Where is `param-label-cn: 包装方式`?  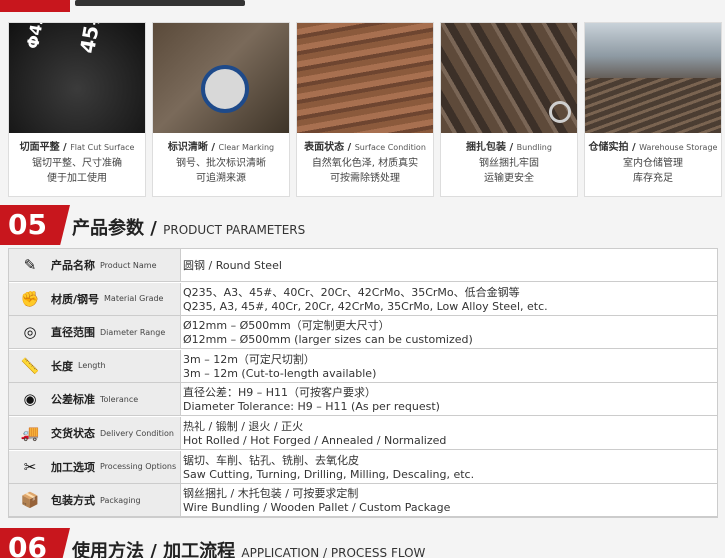 param-label-cn: 包装方式 is located at coordinates (73, 501).